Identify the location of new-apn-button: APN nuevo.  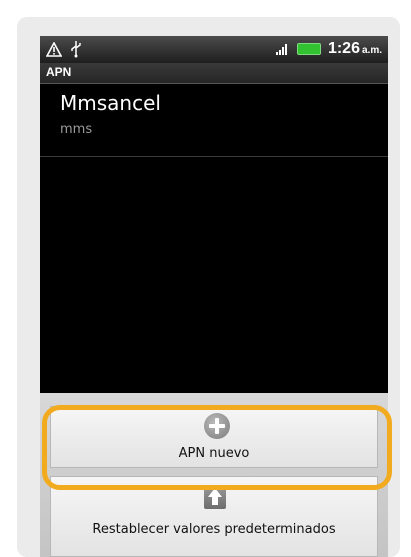
(214, 437).